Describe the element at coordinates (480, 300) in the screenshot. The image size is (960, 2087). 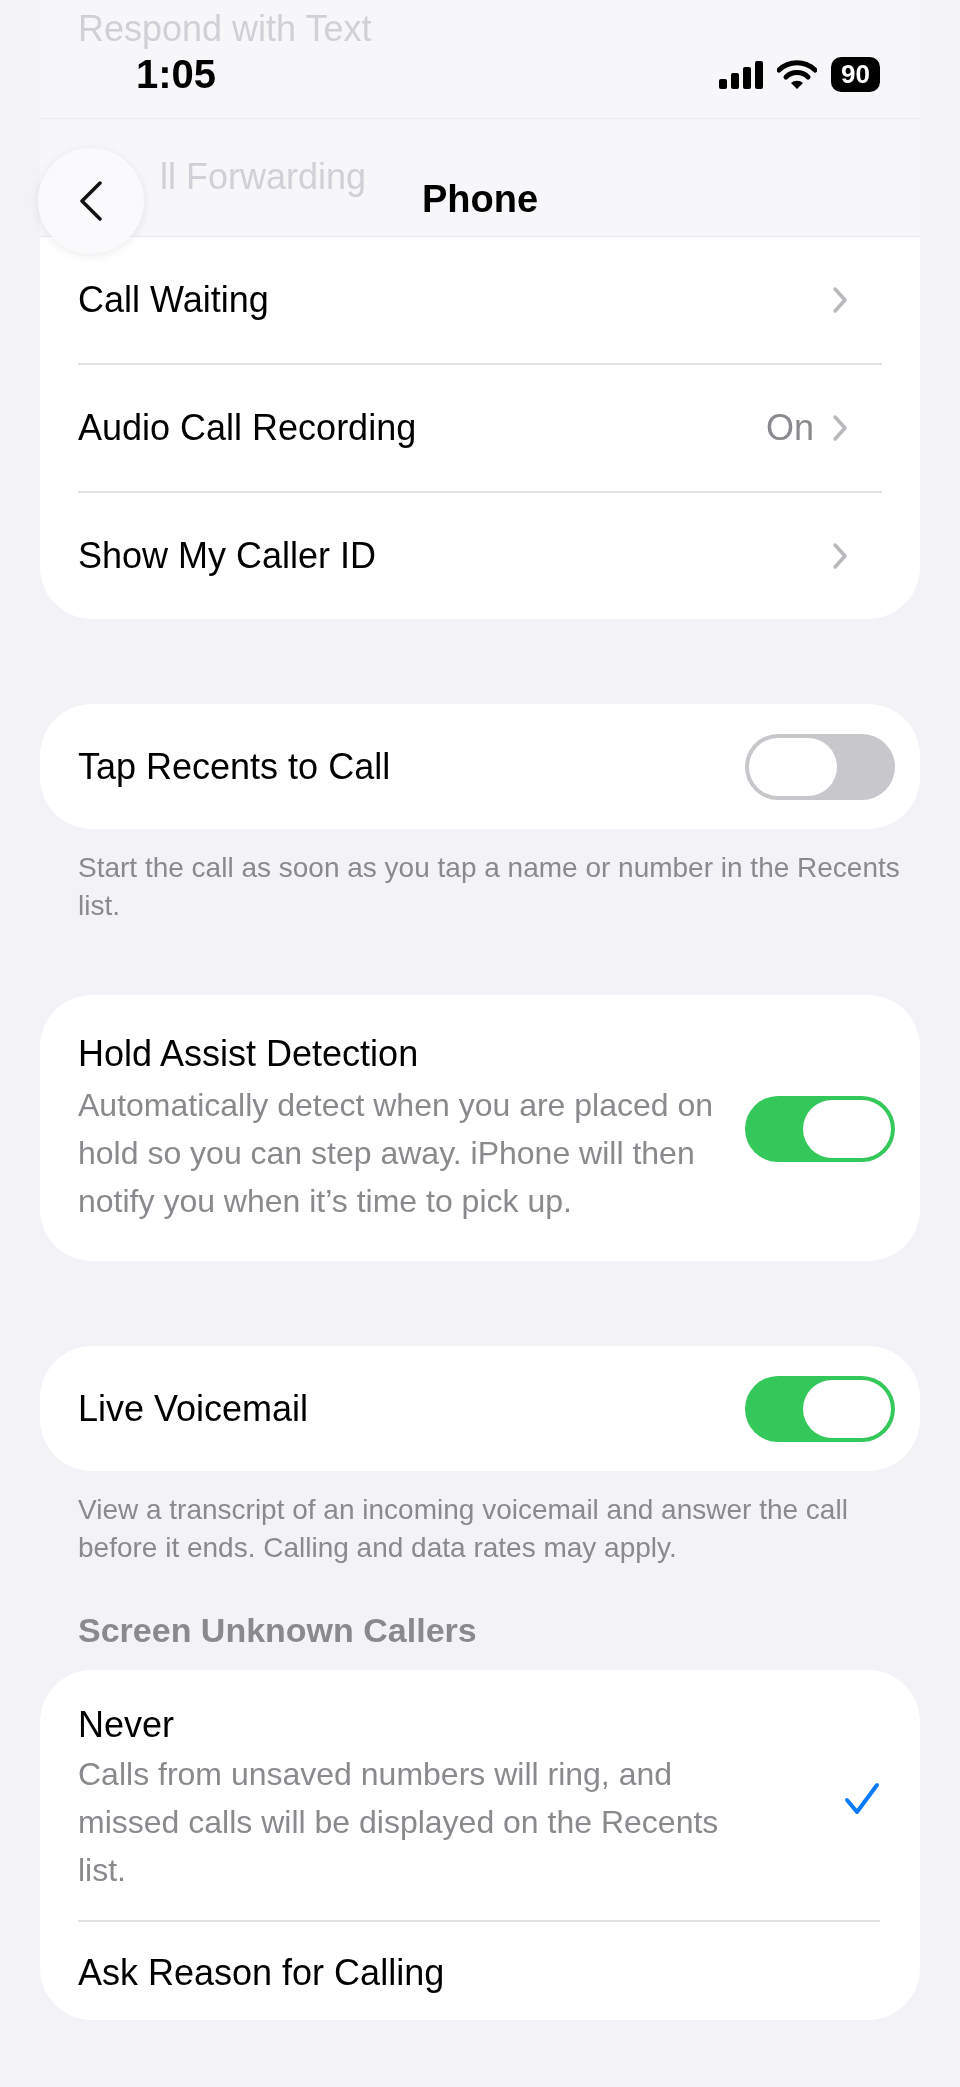
I see `settings-row: Call Waiting` at that location.